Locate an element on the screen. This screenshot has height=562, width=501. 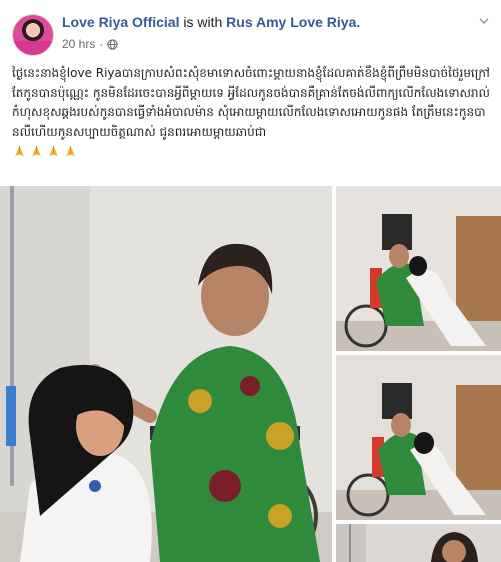
post-meta: 20 hrs · is located at coordinates (90, 44).